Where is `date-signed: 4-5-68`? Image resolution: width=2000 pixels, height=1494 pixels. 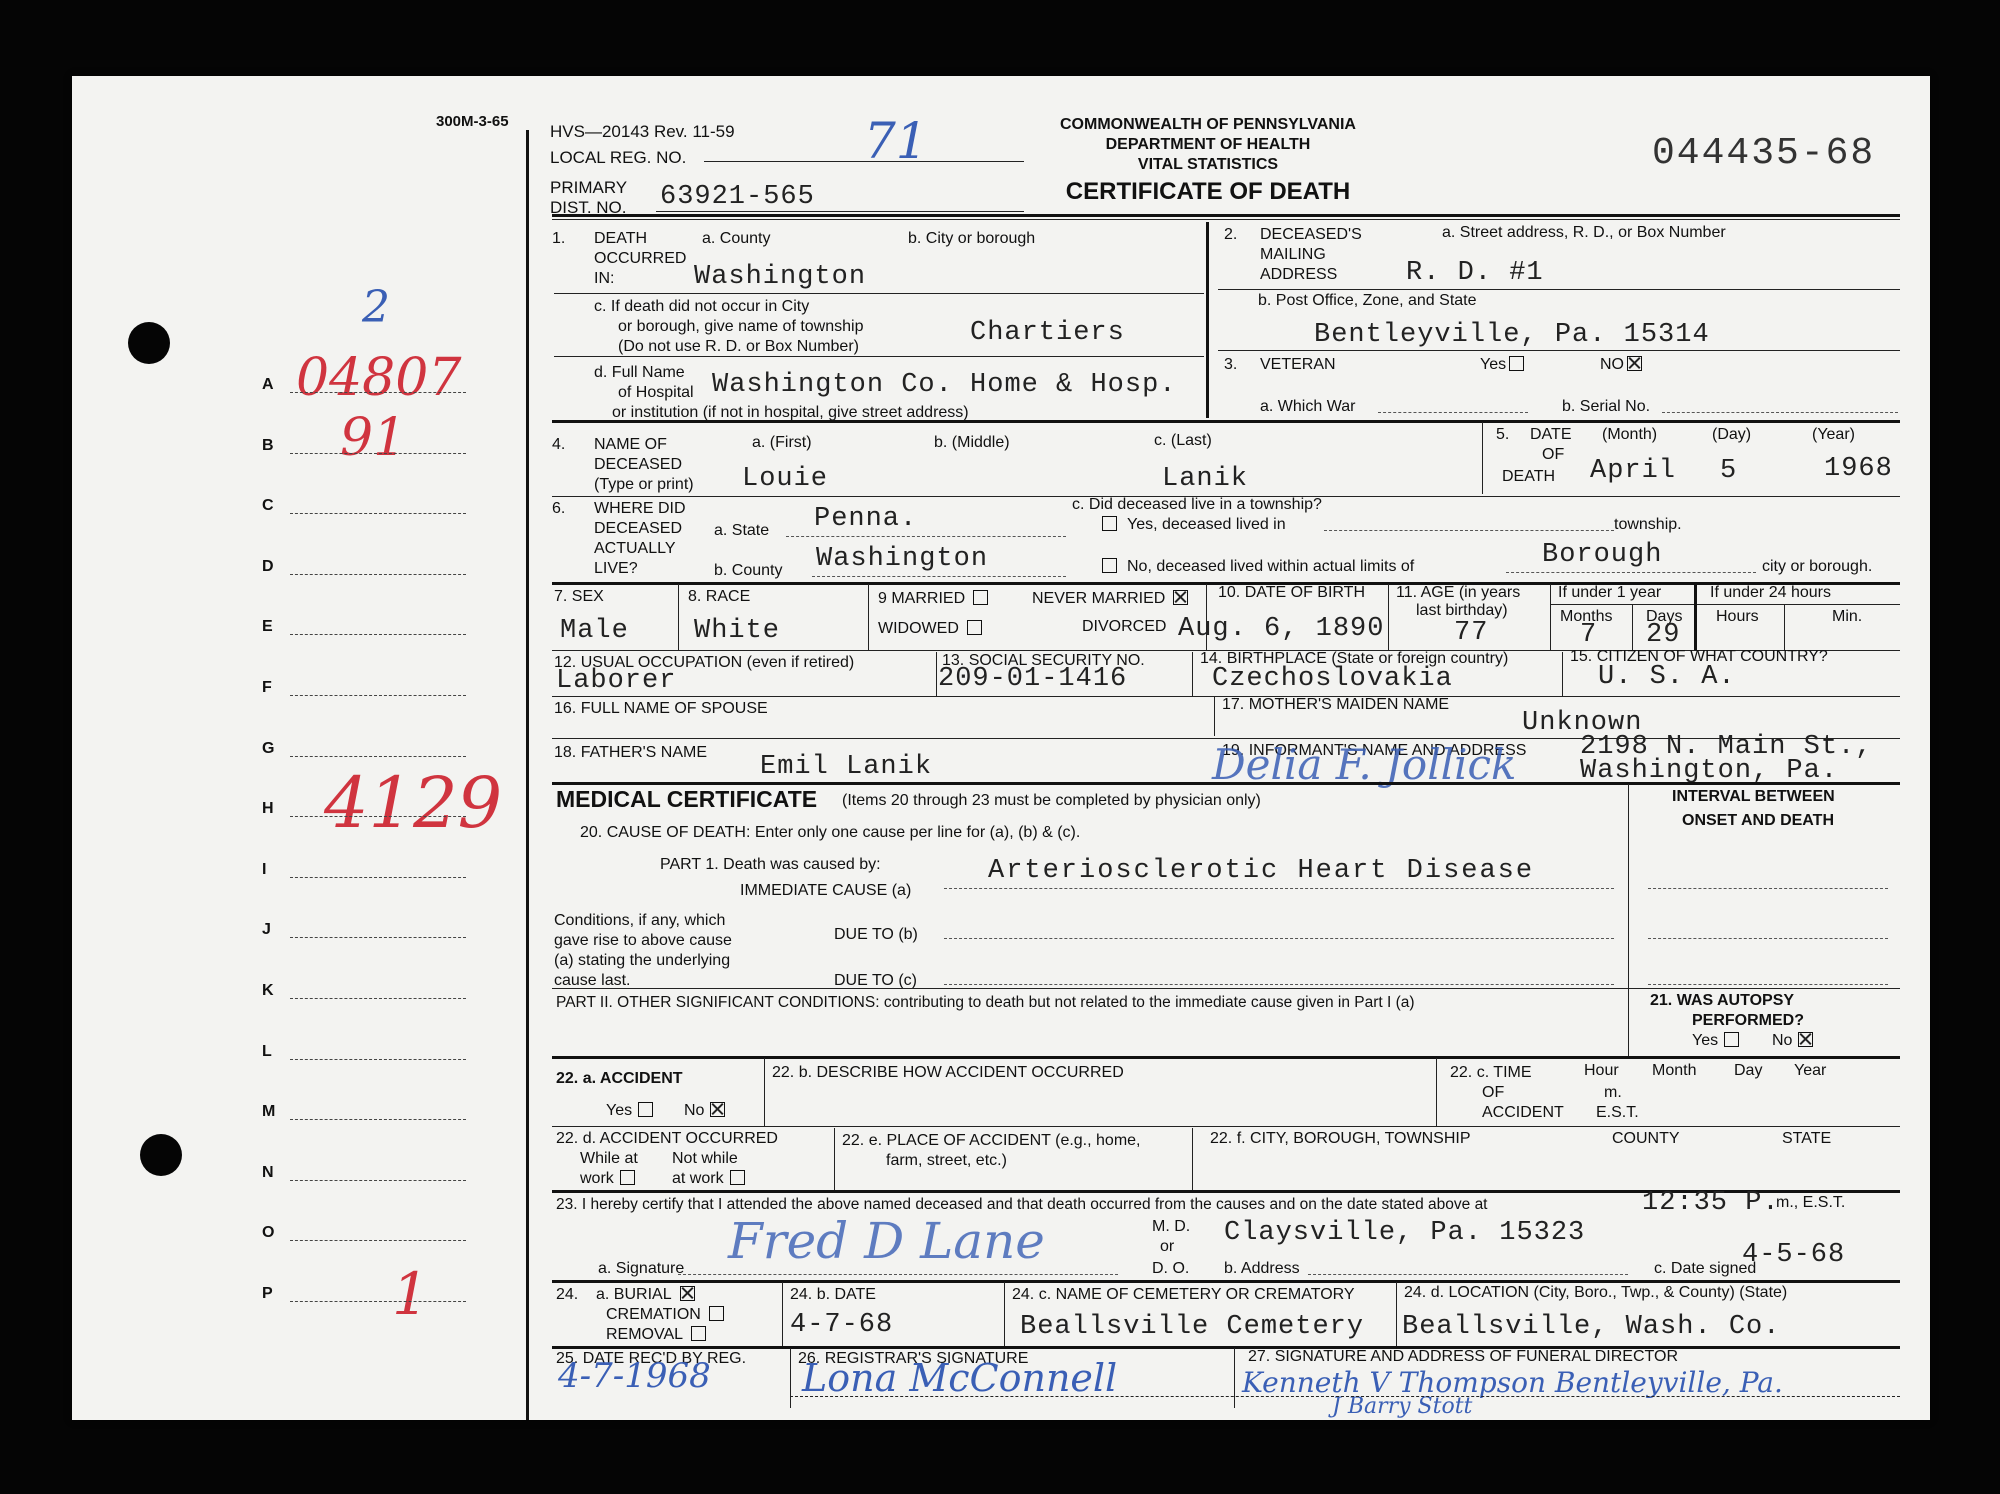
date-signed: 4-5-68 is located at coordinates (1794, 1255).